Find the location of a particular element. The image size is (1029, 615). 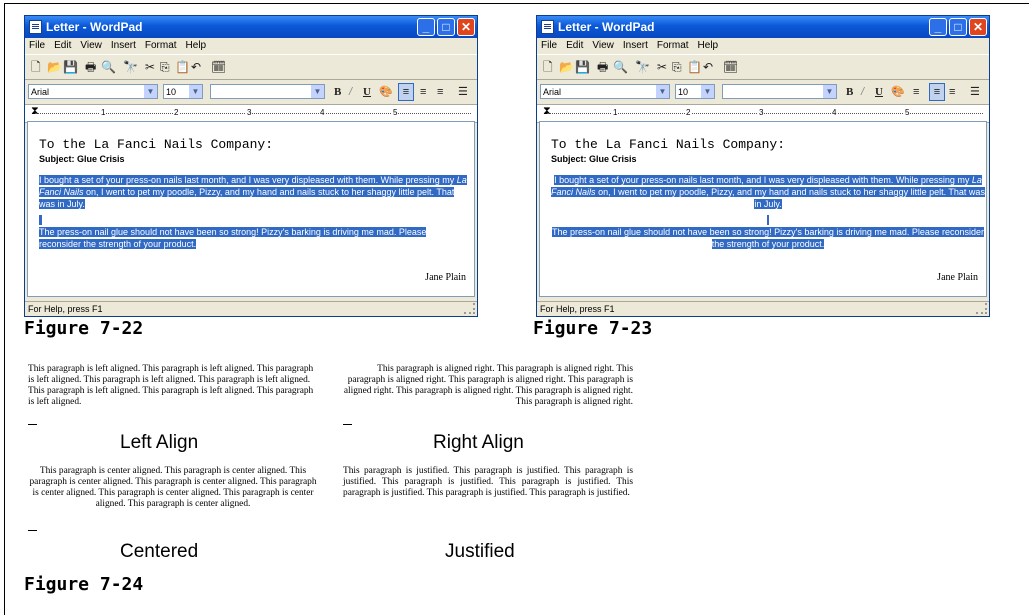

figure-label-7-23: Figure 7-23 is located at coordinates (593, 328).